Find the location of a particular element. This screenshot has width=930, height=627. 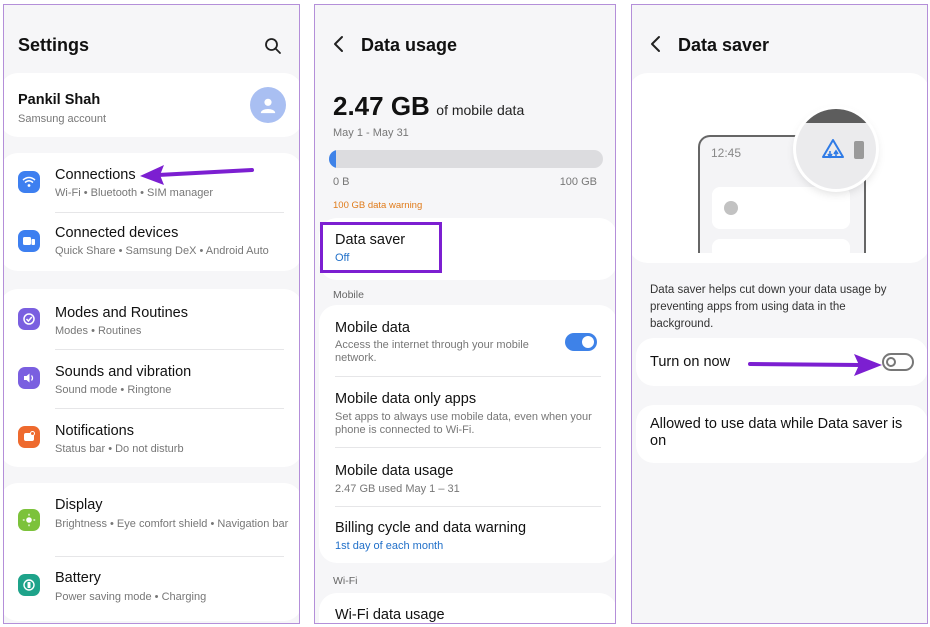

illustration-time: 12:45 is located at coordinates (726, 153).